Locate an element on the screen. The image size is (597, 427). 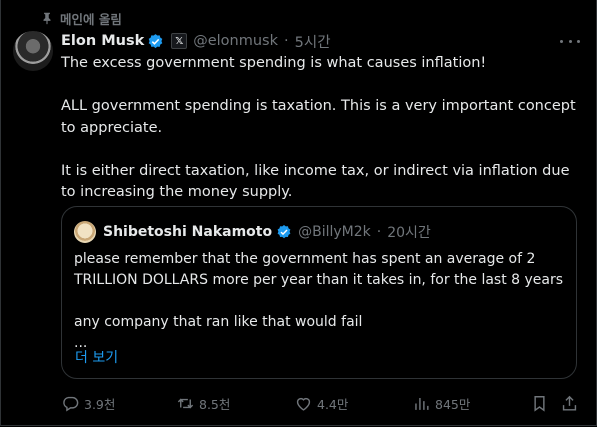
tweet-header: Elon Musk 𝕏 @elonmusk · 5시간 is located at coordinates (196, 41).